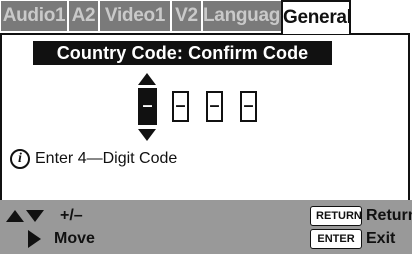  Describe the element at coordinates (180, 106) in the screenshot. I see `code-digit-2: –` at that location.